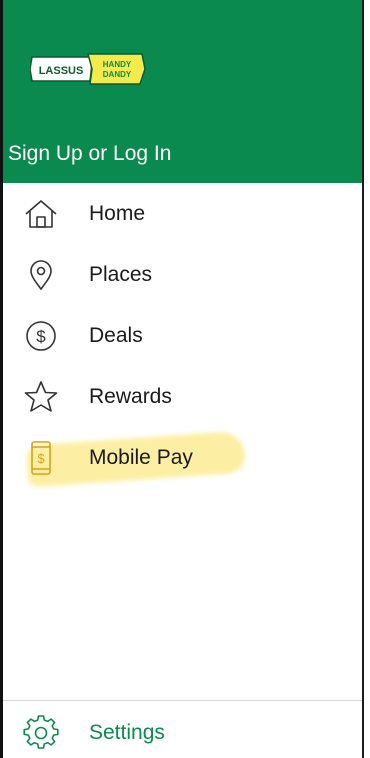 The image size is (370, 758). I want to click on home-icon, so click(41, 214).